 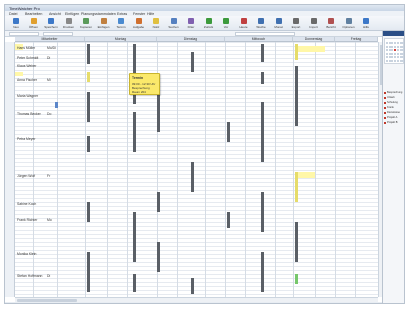 I want to click on employee-name: Peter Schmidt, so click(x=31, y=58).